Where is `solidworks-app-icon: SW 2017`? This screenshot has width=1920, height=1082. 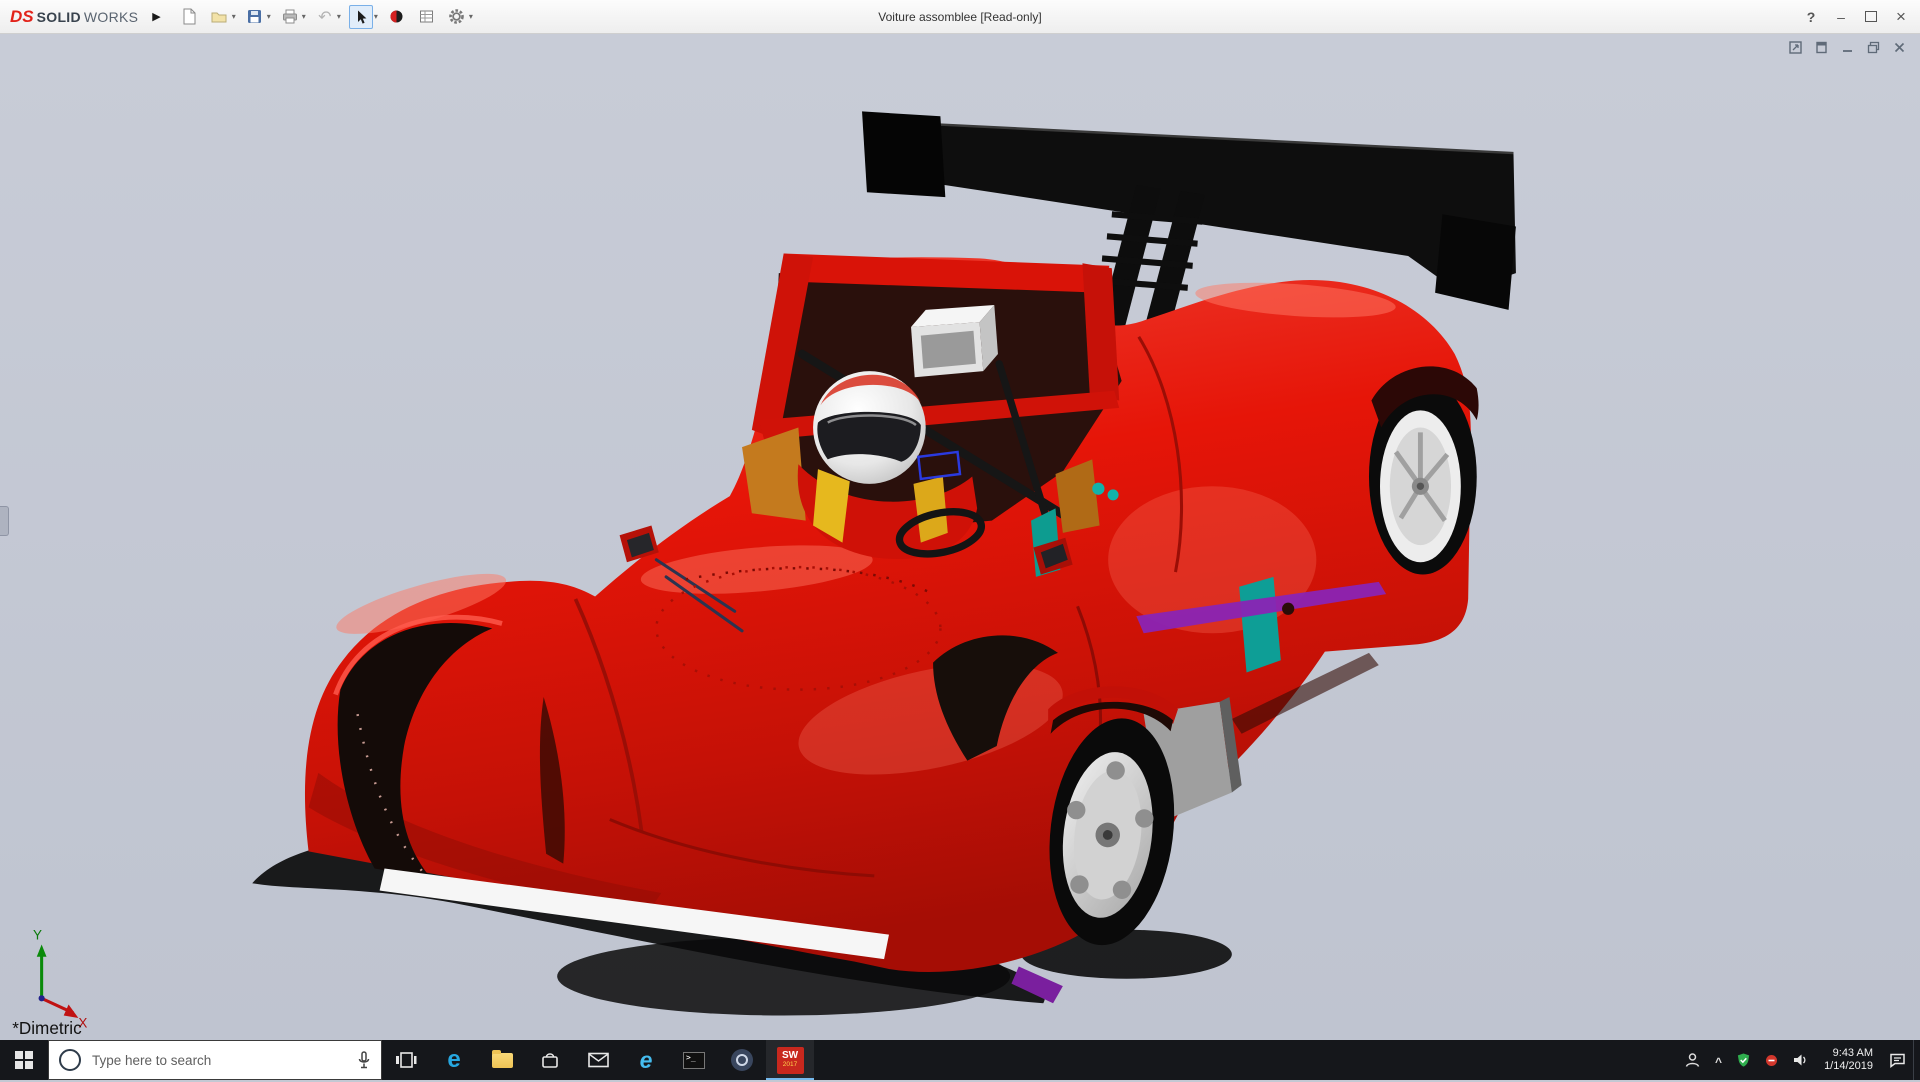
solidworks-app-icon: SW 2017 is located at coordinates (790, 1060).